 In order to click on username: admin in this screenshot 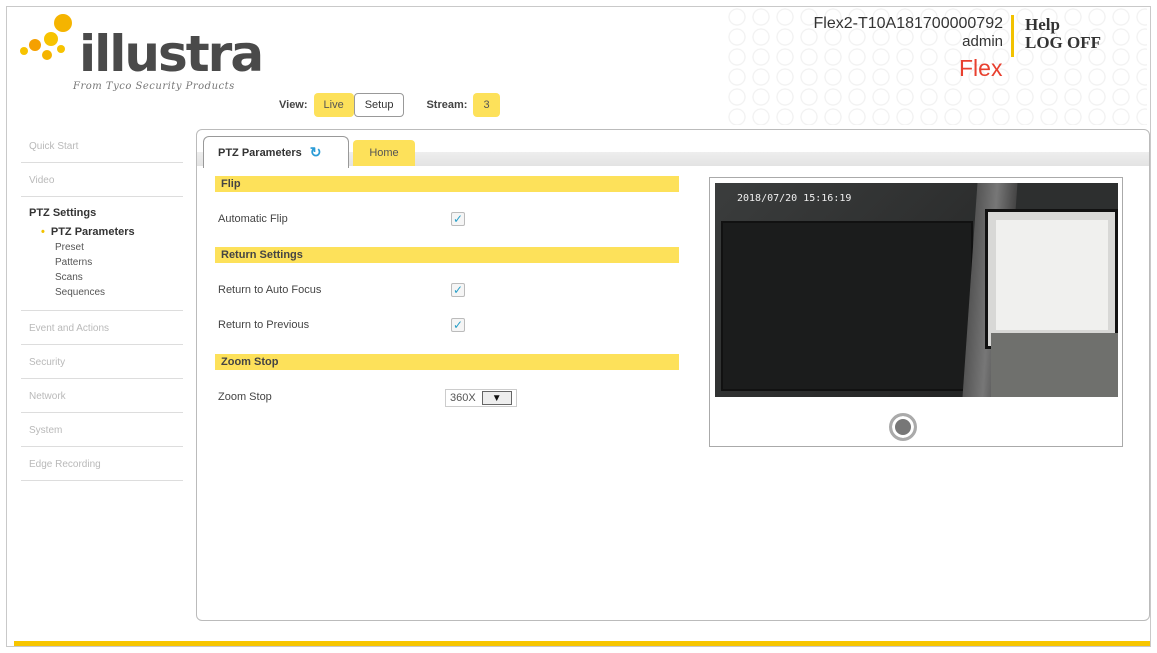, I will do `click(982, 41)`.